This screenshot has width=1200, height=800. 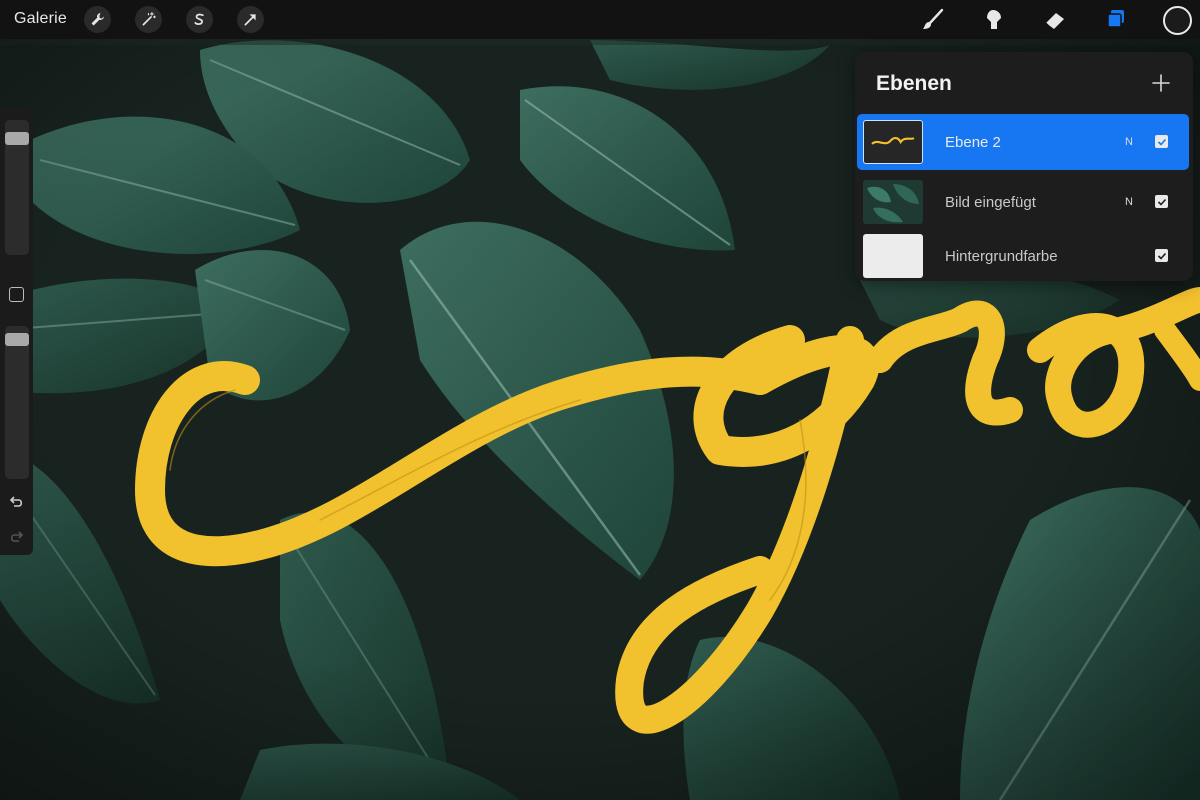 I want to click on modify-square-icon, so click(x=16, y=294).